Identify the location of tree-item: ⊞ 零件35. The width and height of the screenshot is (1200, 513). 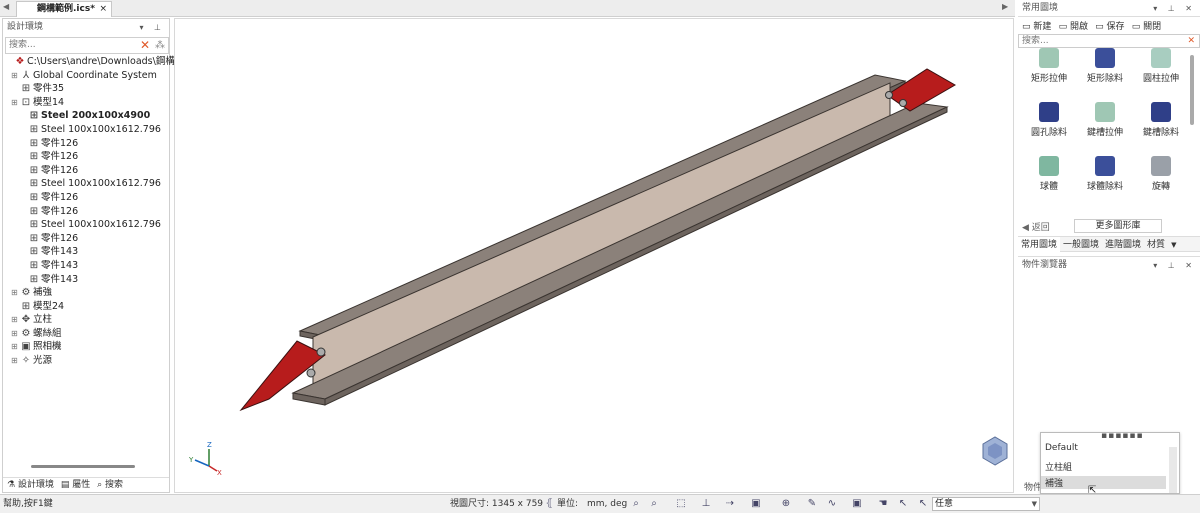
(87, 89).